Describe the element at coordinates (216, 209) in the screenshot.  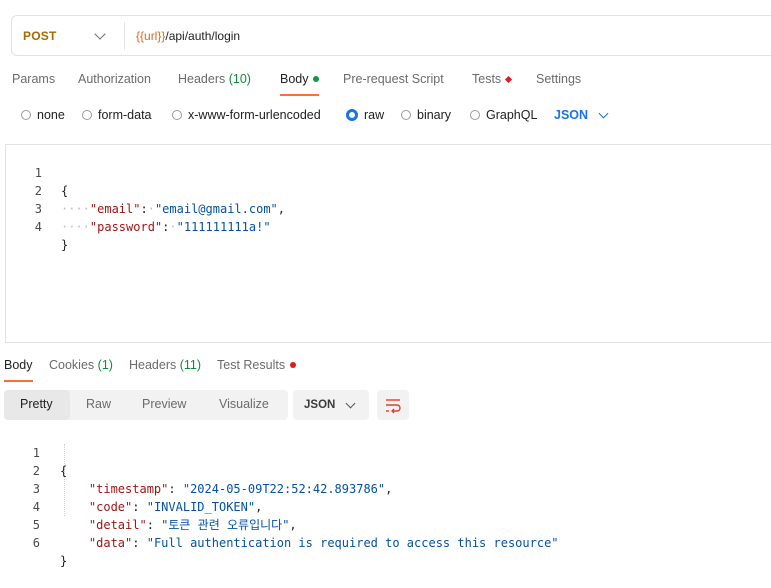
I see `json-value: "email@gmail.com"` at that location.